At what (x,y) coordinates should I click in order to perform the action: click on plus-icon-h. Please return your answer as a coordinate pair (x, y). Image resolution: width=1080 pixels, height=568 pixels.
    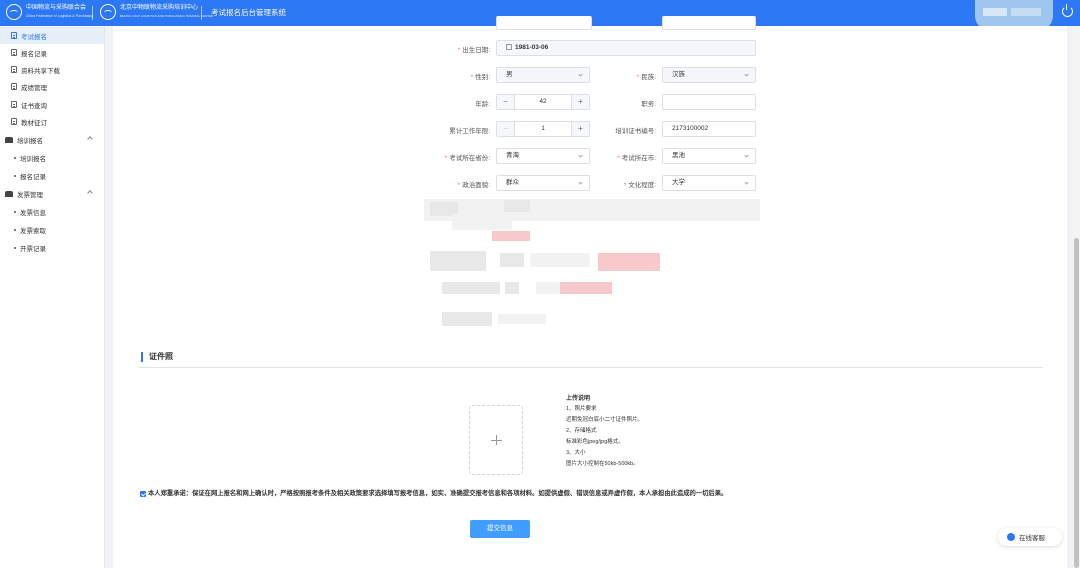
    Looking at the image, I should click on (496, 440).